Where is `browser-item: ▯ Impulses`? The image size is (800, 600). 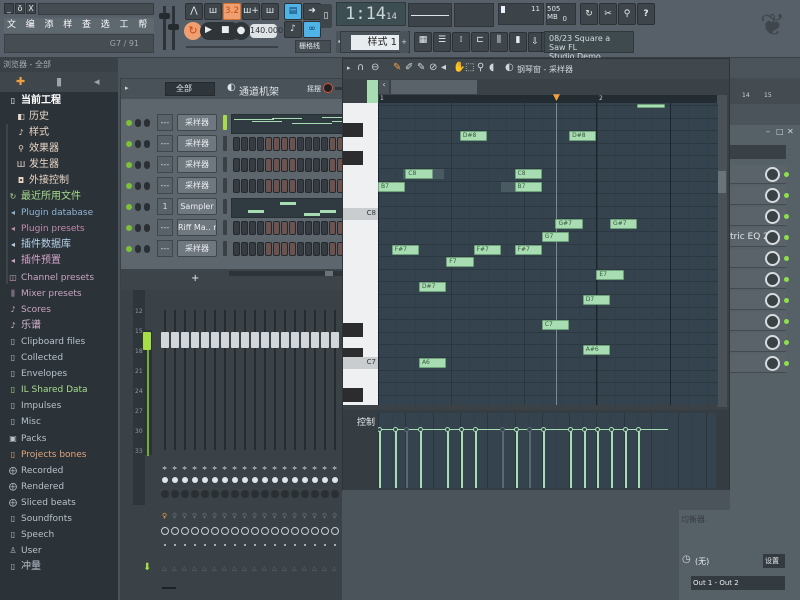 browser-item: ▯ Impulses is located at coordinates (34, 406).